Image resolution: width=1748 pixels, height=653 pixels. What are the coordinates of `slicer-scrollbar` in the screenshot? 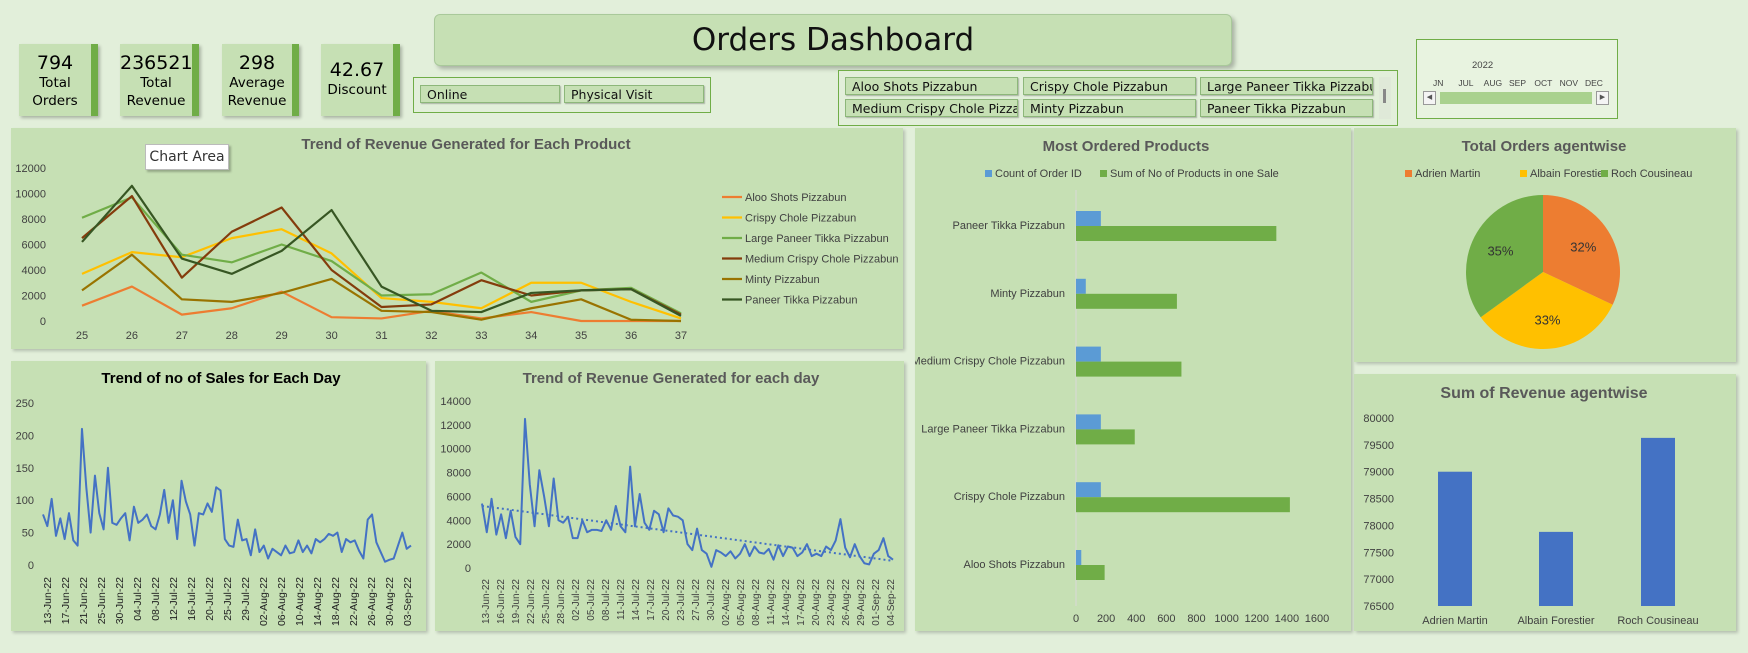 It's located at (1385, 98).